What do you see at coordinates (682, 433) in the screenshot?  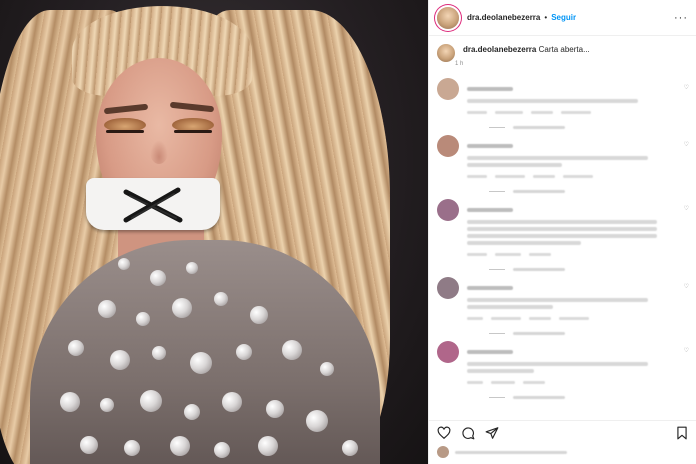 I see `bookmark-icon` at bounding box center [682, 433].